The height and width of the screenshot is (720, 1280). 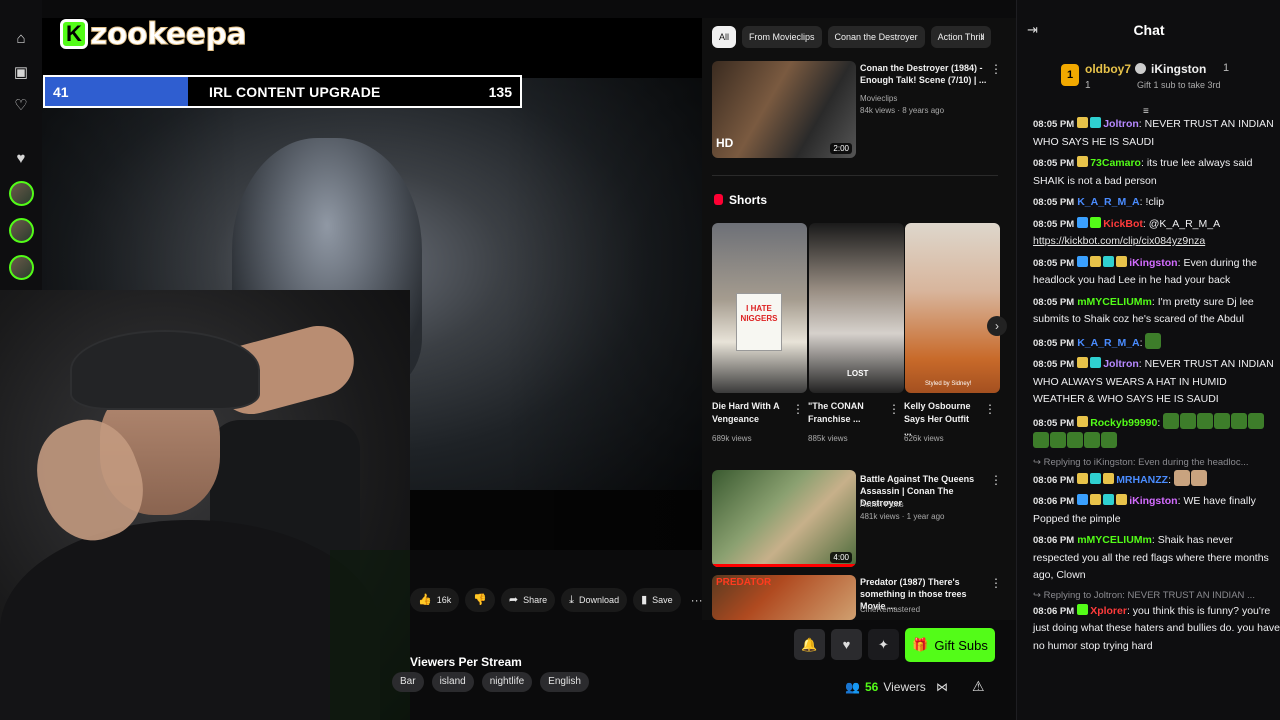 What do you see at coordinates (759, 322) in the screenshot?
I see `protest-sign: I HATE NIGGERS` at bounding box center [759, 322].